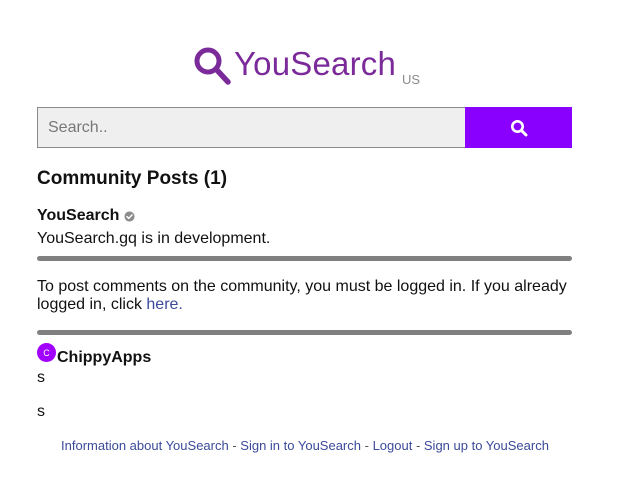 The image size is (621, 497). Describe the element at coordinates (315, 63) in the screenshot. I see `brand-name: YouSearch` at that location.